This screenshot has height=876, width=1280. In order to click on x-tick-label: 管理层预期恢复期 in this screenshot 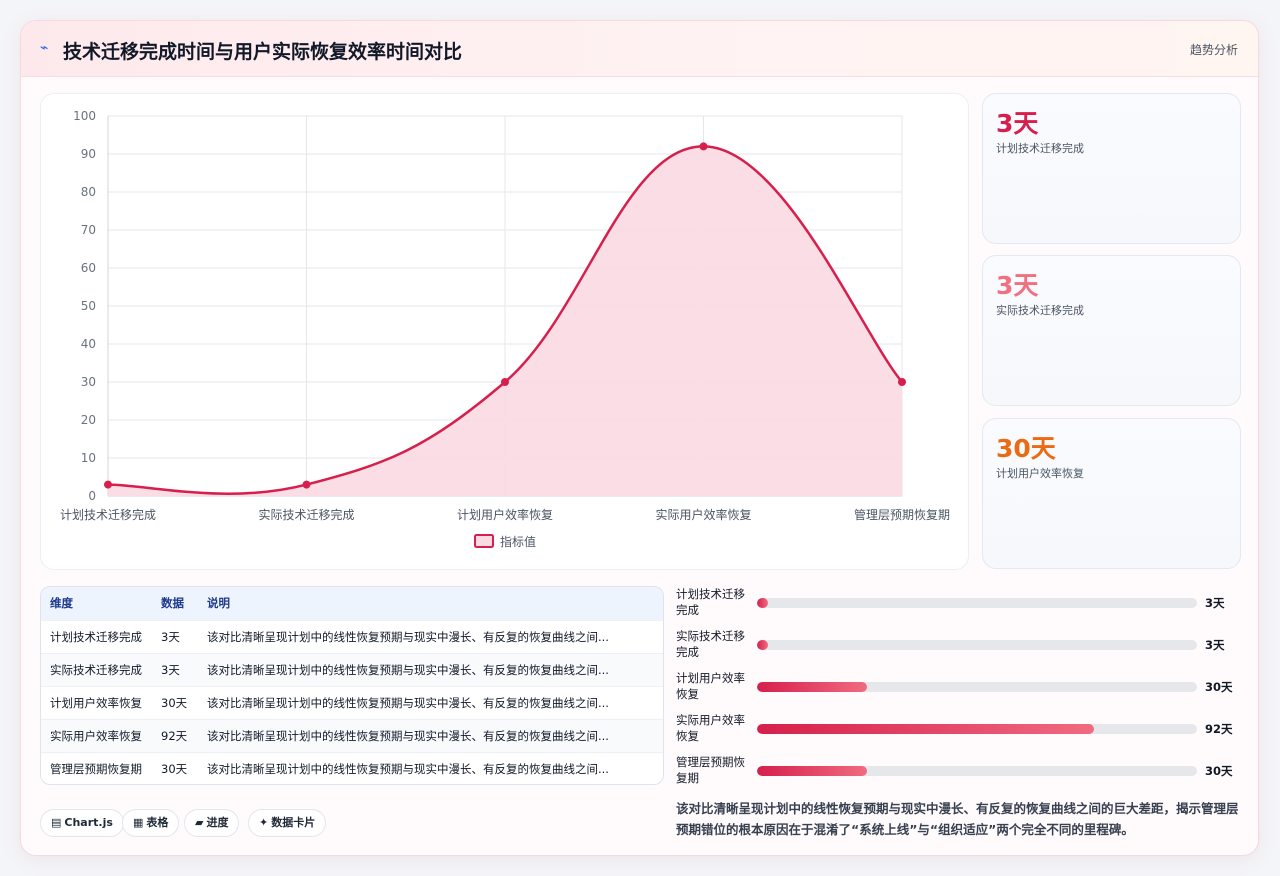, I will do `click(902, 514)`.